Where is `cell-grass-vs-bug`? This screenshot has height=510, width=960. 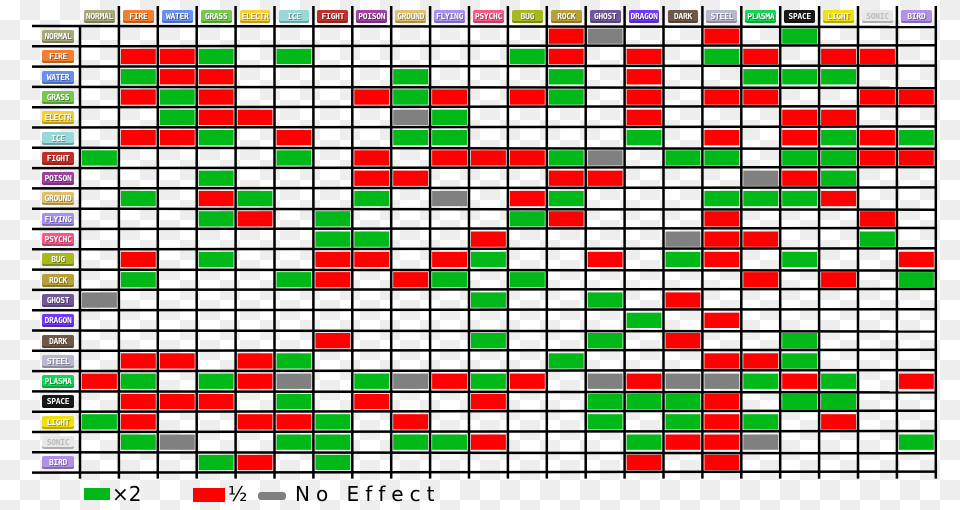
cell-grass-vs-bug is located at coordinates (527, 97).